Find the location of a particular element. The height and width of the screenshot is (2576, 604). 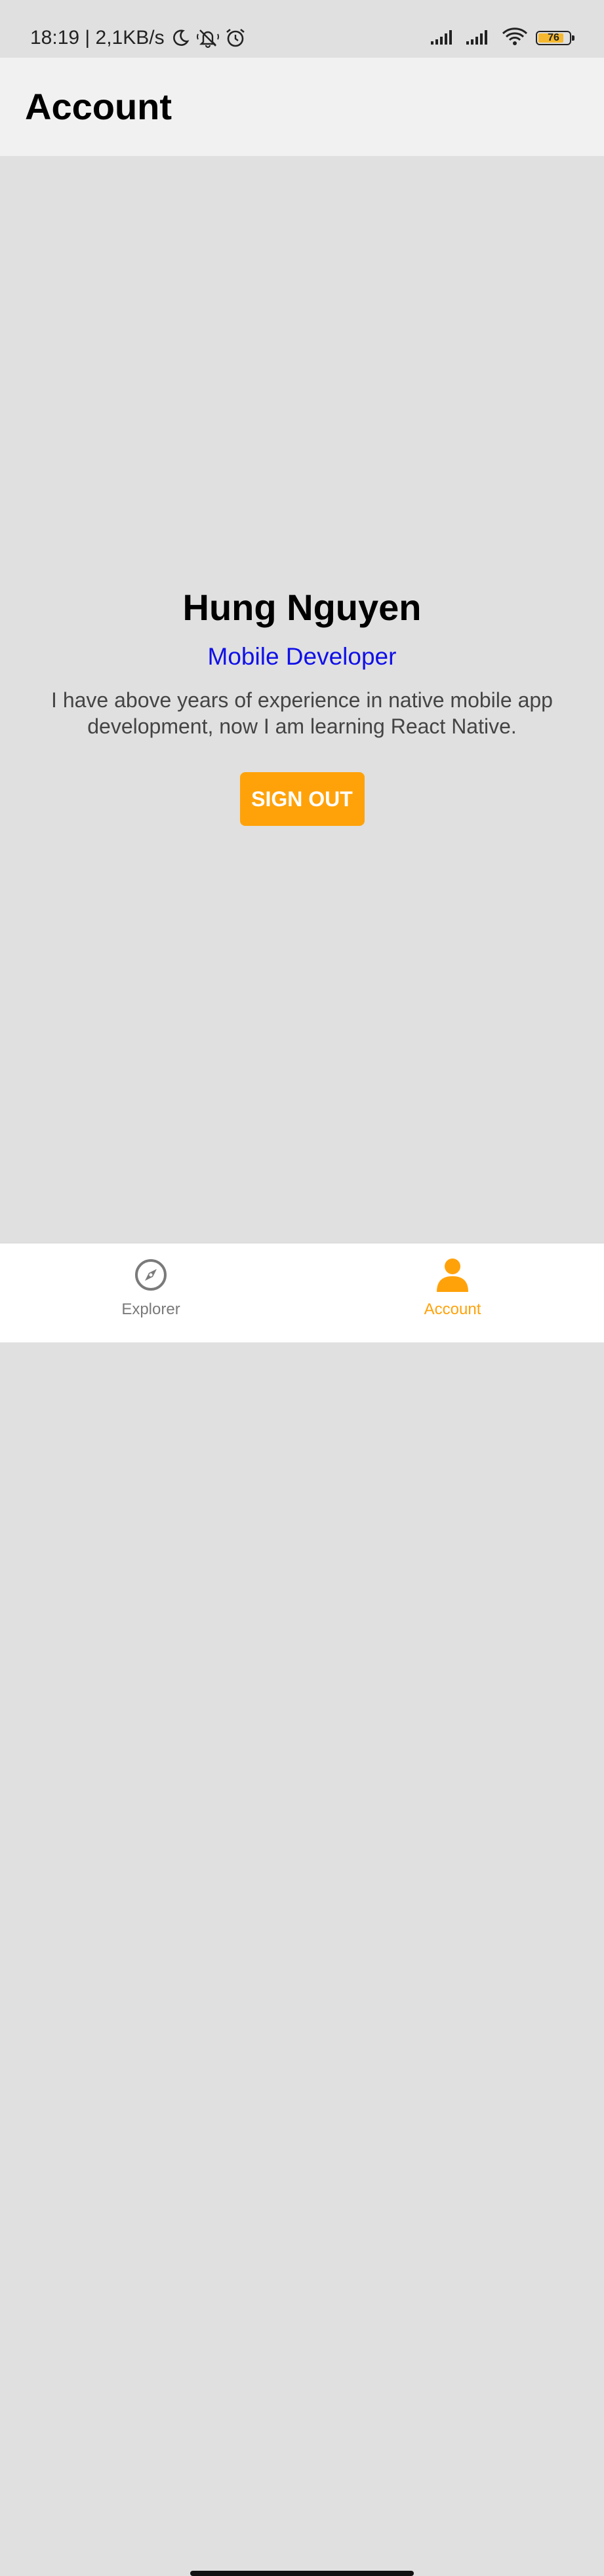

home-indicator is located at coordinates (302, 2573).